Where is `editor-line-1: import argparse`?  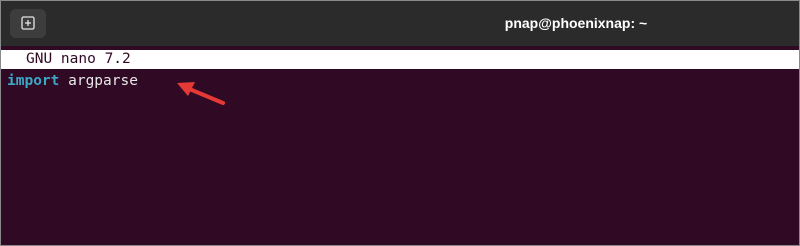 editor-line-1: import argparse is located at coordinates (72, 81).